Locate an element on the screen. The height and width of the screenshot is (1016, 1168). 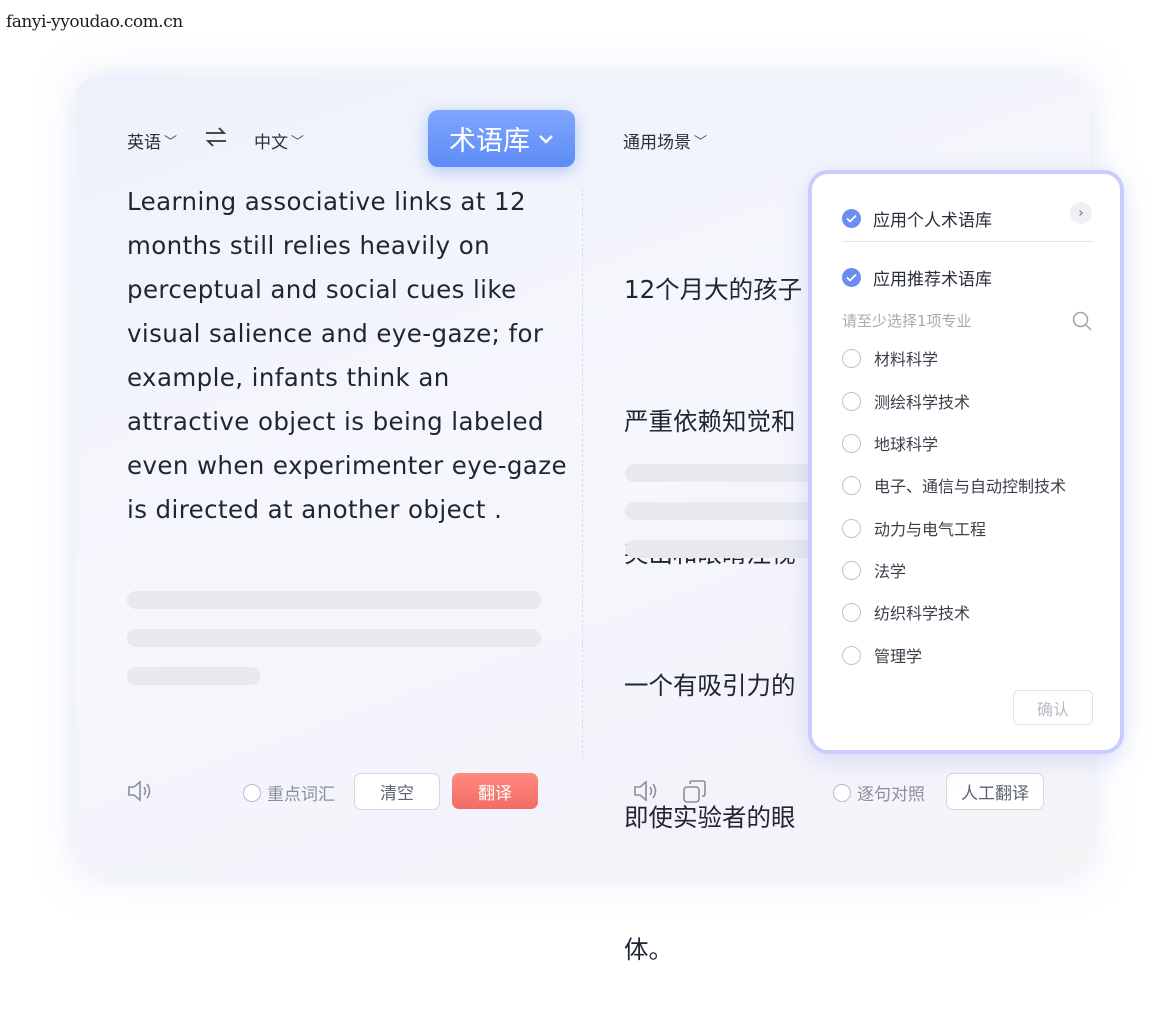
scene-select: 通用场景 ﹀ is located at coordinates (665, 140).